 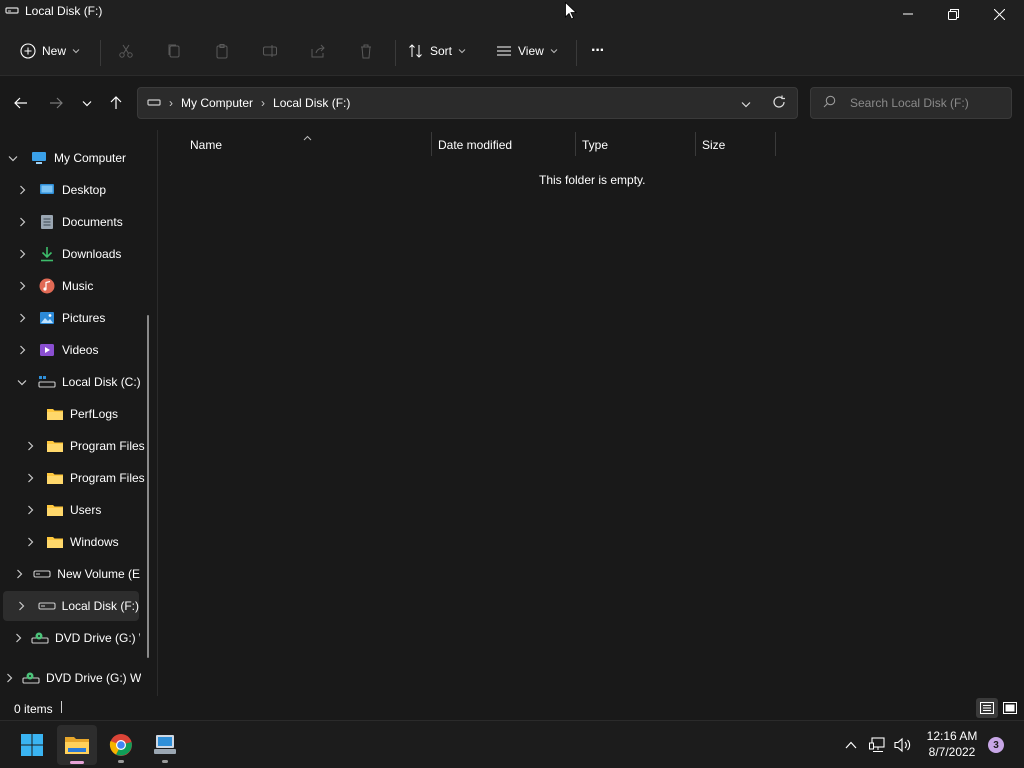 What do you see at coordinates (98, 414) in the screenshot?
I see `nav-item-perflogs: PerfLogs` at bounding box center [98, 414].